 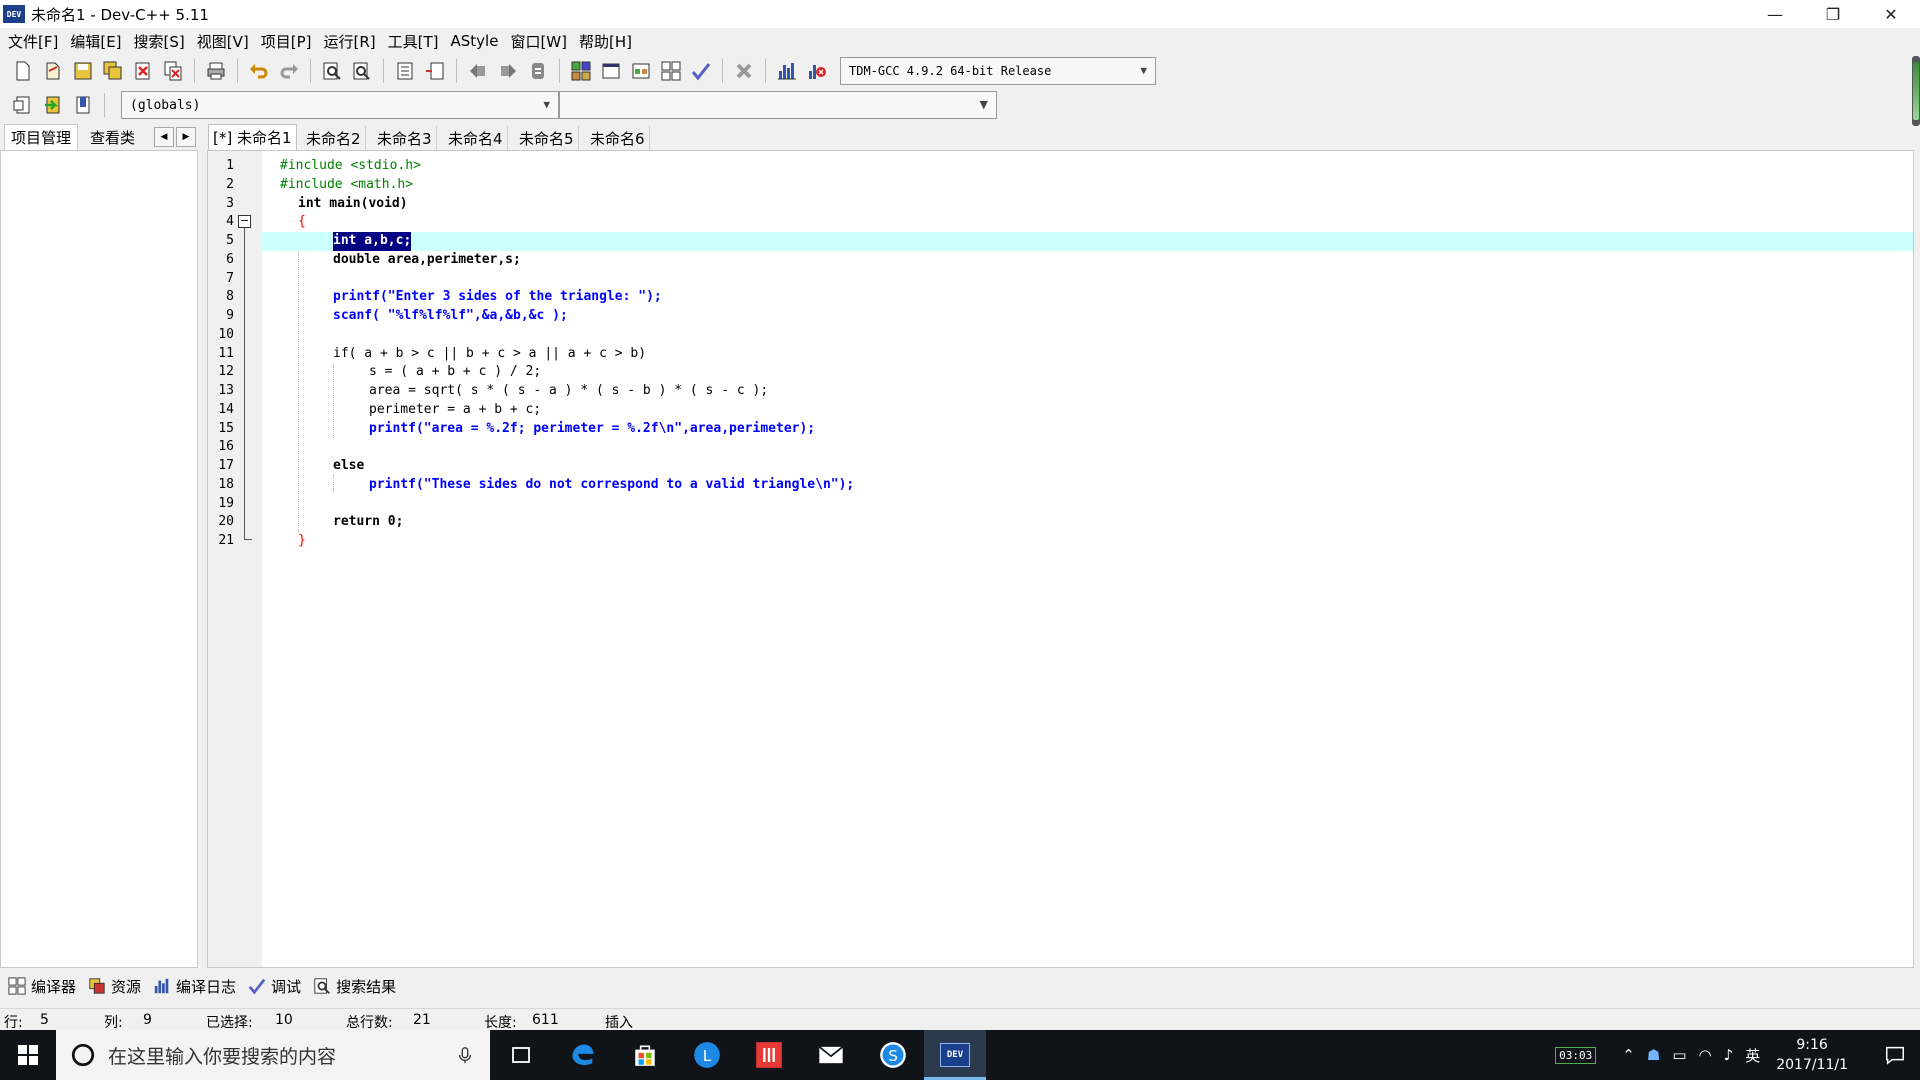 I want to click on bar-chart-icon, so click(x=161, y=986).